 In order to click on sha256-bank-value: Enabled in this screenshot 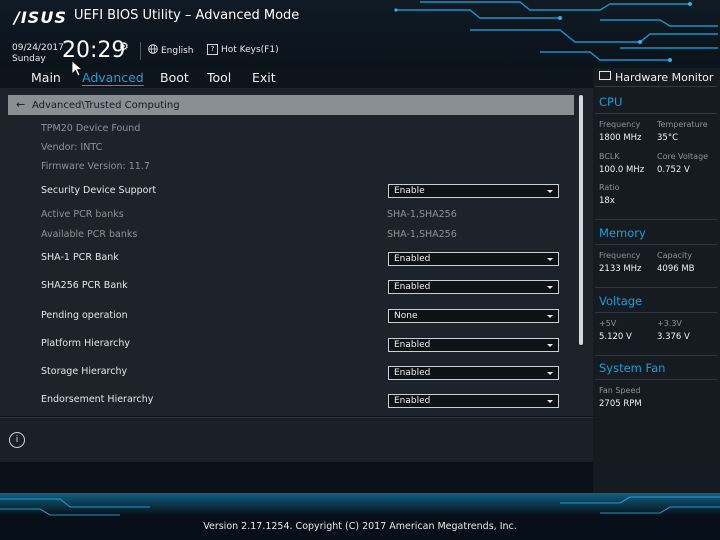, I will do `click(412, 287)`.